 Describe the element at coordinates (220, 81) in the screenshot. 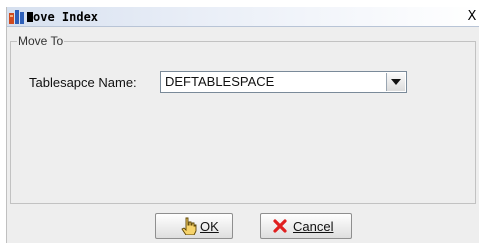

I see `tablespace-value: DEFTABLESPACE` at that location.